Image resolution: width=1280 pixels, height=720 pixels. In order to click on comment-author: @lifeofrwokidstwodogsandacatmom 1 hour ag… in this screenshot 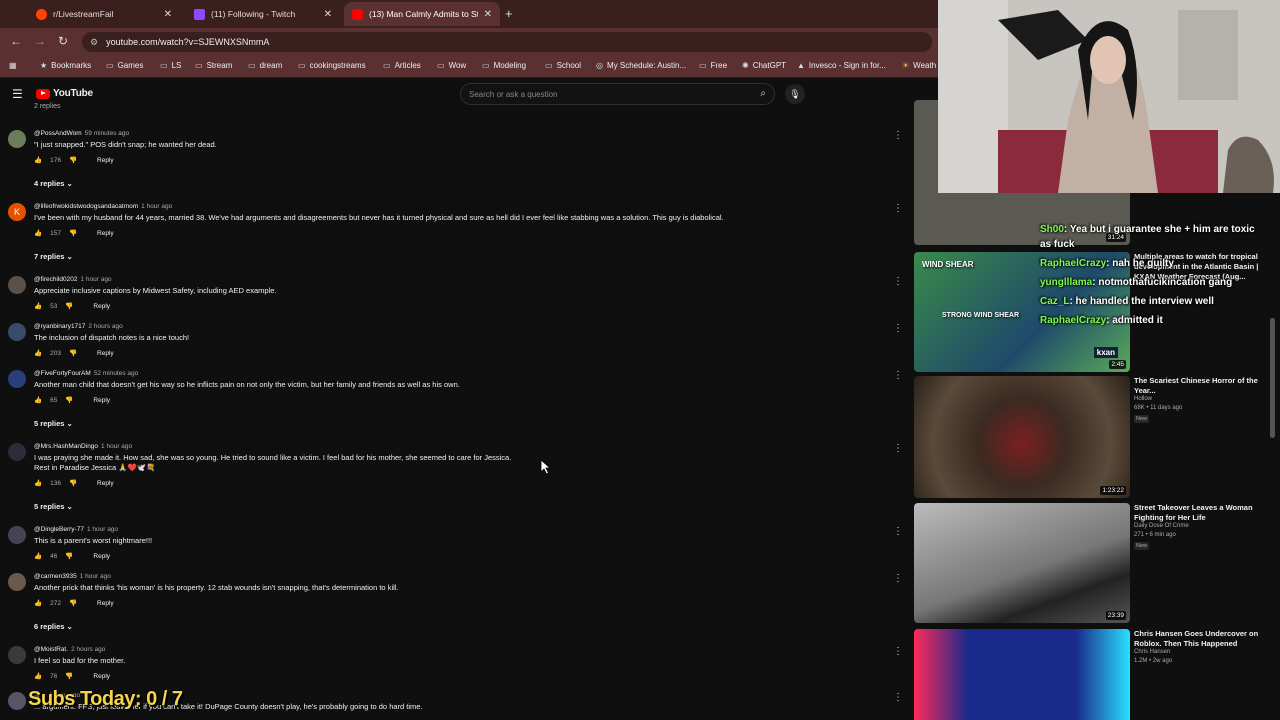, I will do `click(103, 206)`.